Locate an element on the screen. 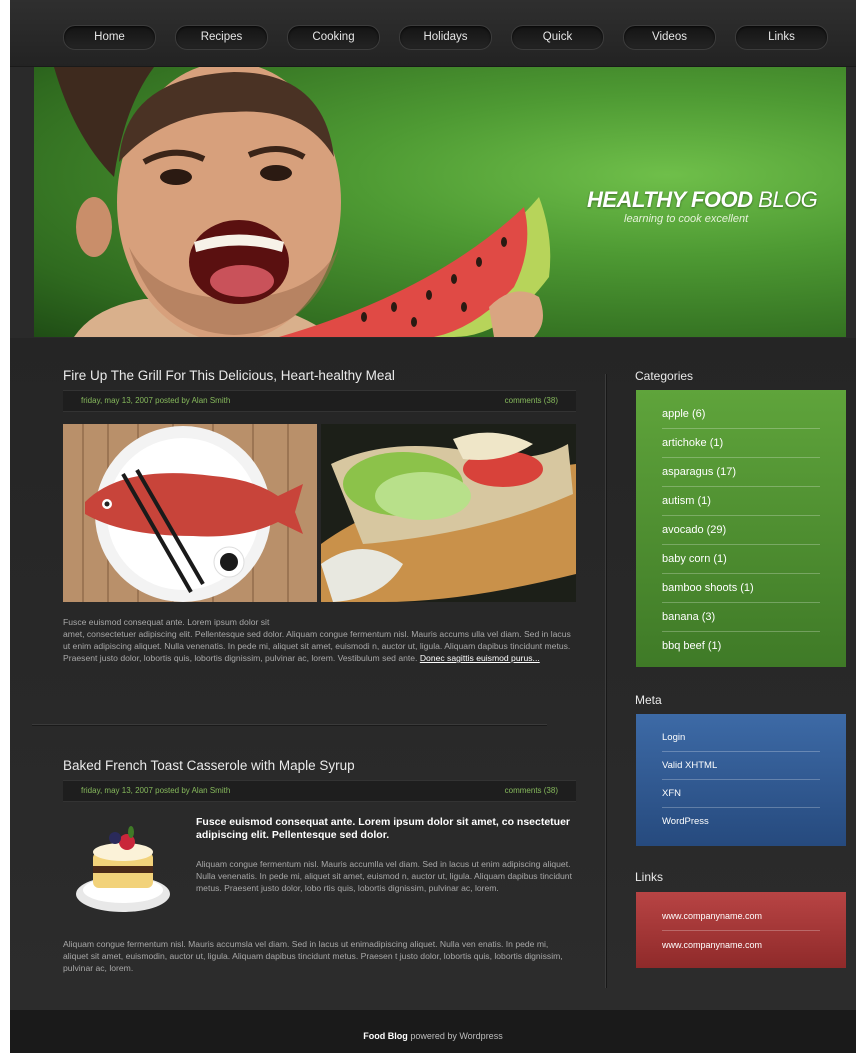 This screenshot has width=856, height=1062. category-item: avocado (29) is located at coordinates (741, 530).